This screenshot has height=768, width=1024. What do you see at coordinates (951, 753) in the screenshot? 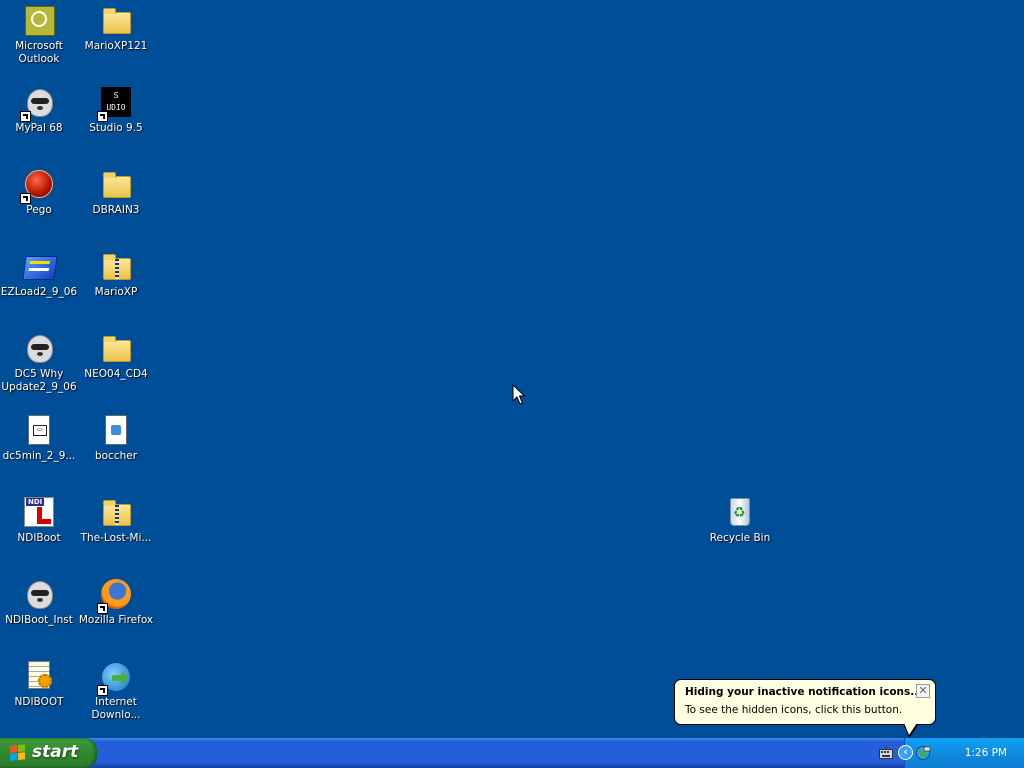
I see `notification-area: ‹ 1:26 PM` at bounding box center [951, 753].